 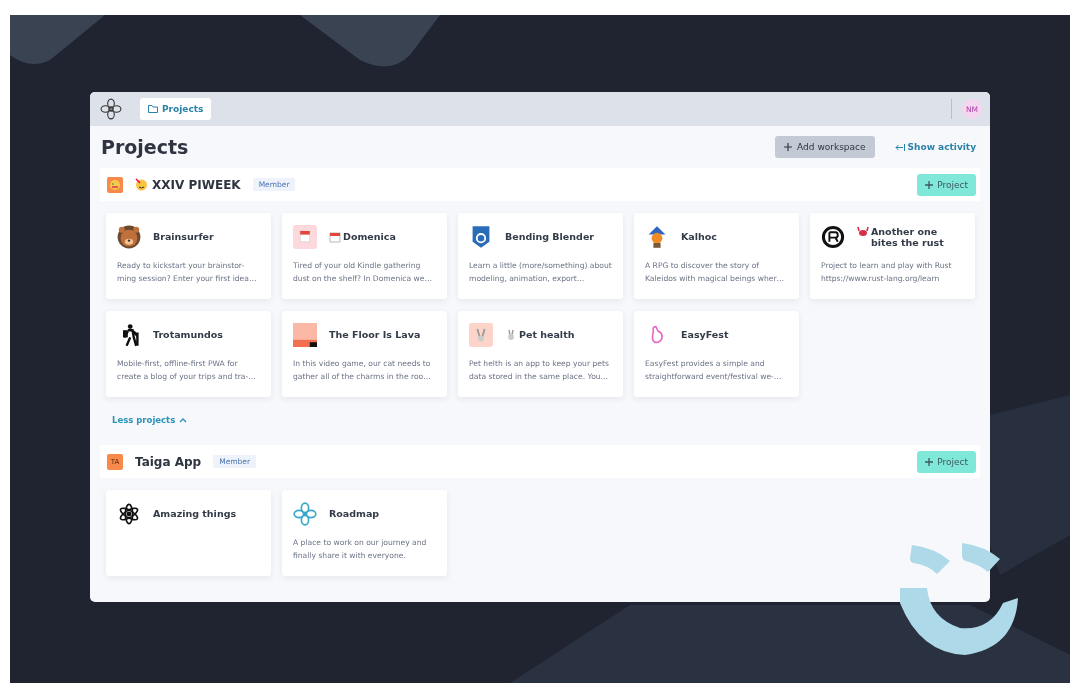 What do you see at coordinates (183, 420) in the screenshot?
I see `chevron-up-icon` at bounding box center [183, 420].